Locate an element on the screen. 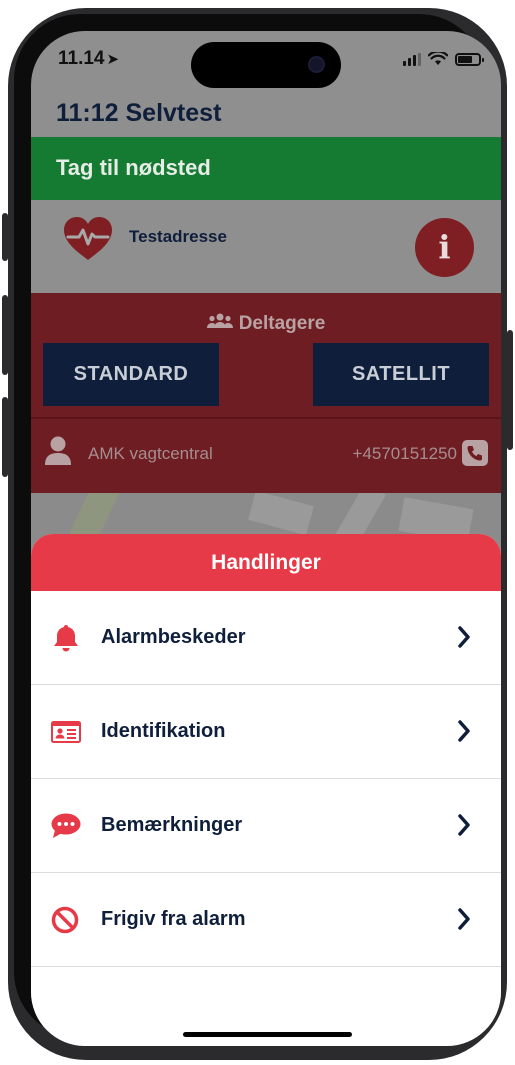  comment-icon is located at coordinates (66, 825).